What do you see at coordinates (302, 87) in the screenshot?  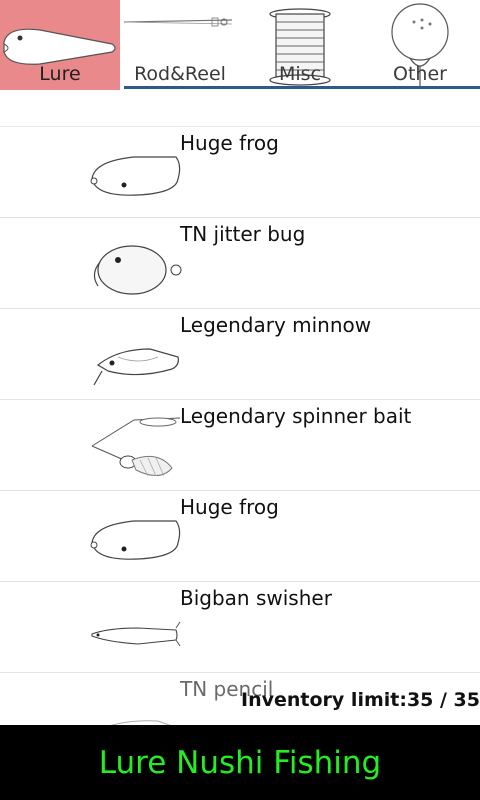 I see `tab-underline` at bounding box center [302, 87].